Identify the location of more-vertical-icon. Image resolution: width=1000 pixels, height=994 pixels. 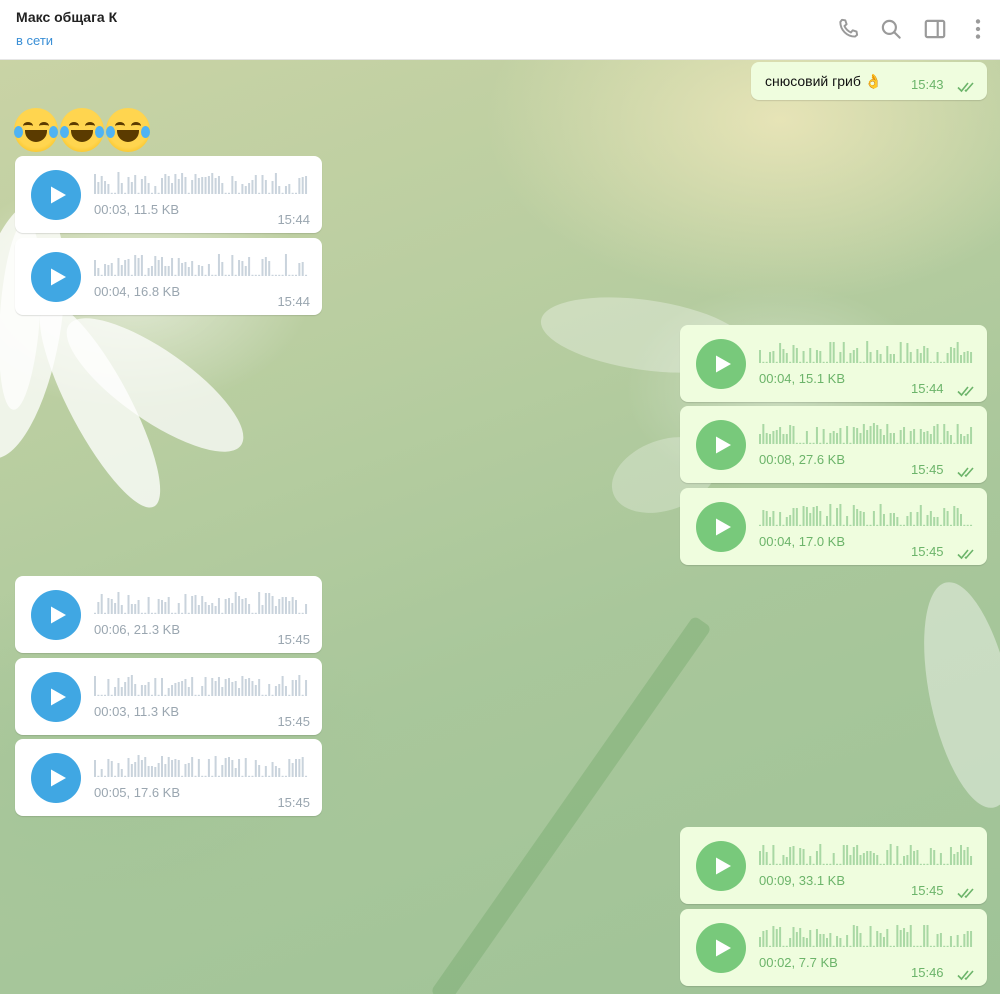
(978, 29).